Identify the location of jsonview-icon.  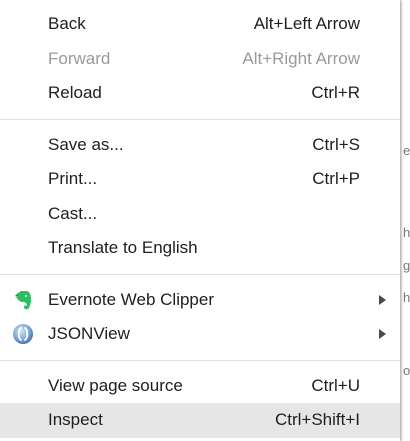
(23, 334).